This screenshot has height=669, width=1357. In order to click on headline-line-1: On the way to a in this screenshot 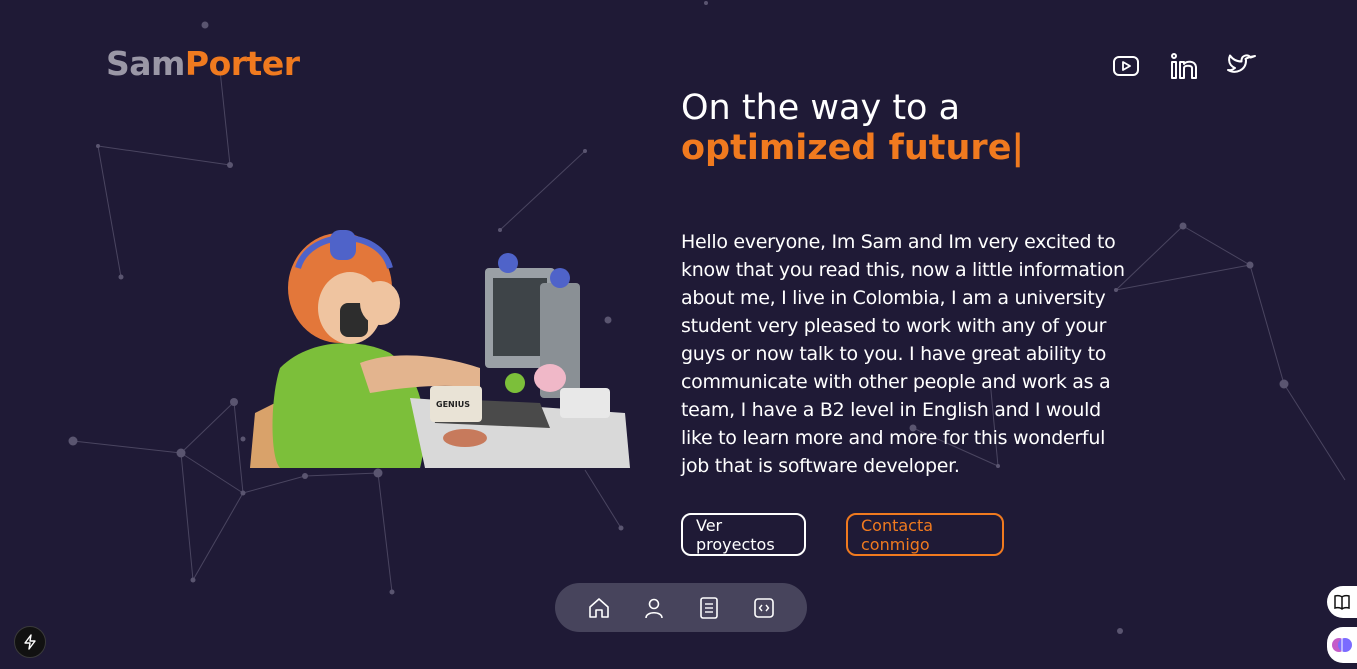, I will do `click(821, 108)`.